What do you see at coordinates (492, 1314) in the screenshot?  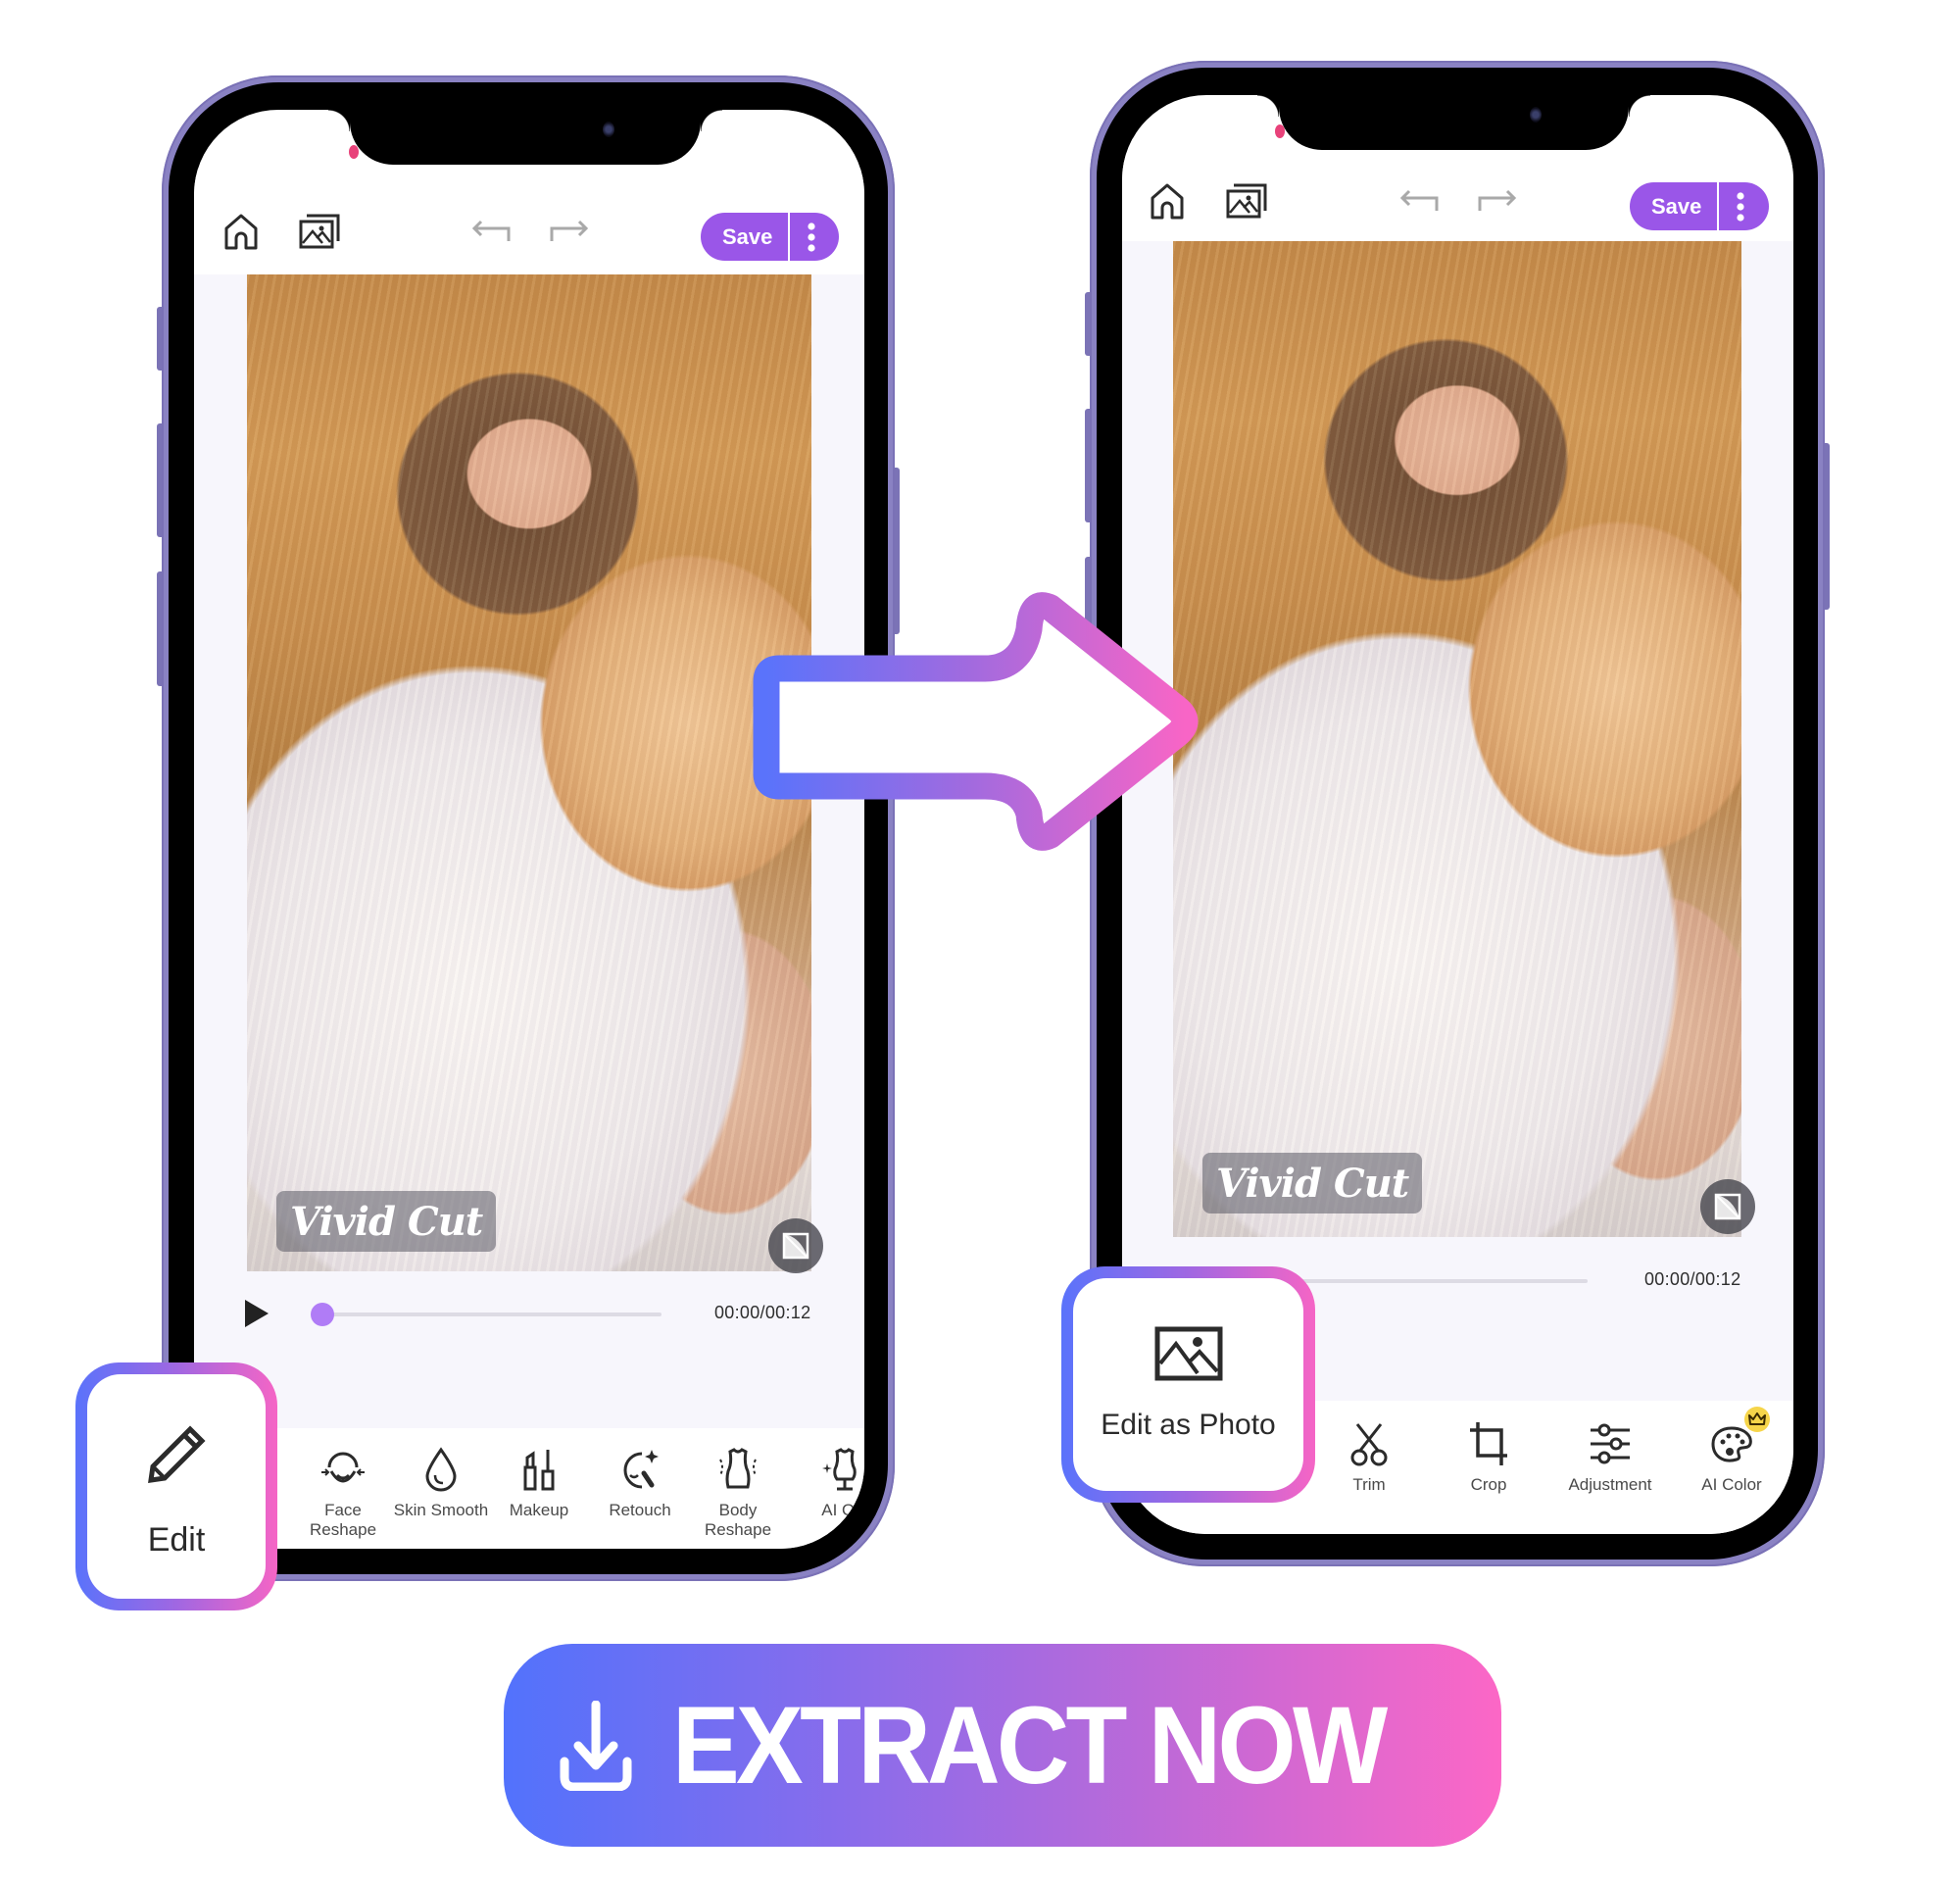 I see `timeline-track` at bounding box center [492, 1314].